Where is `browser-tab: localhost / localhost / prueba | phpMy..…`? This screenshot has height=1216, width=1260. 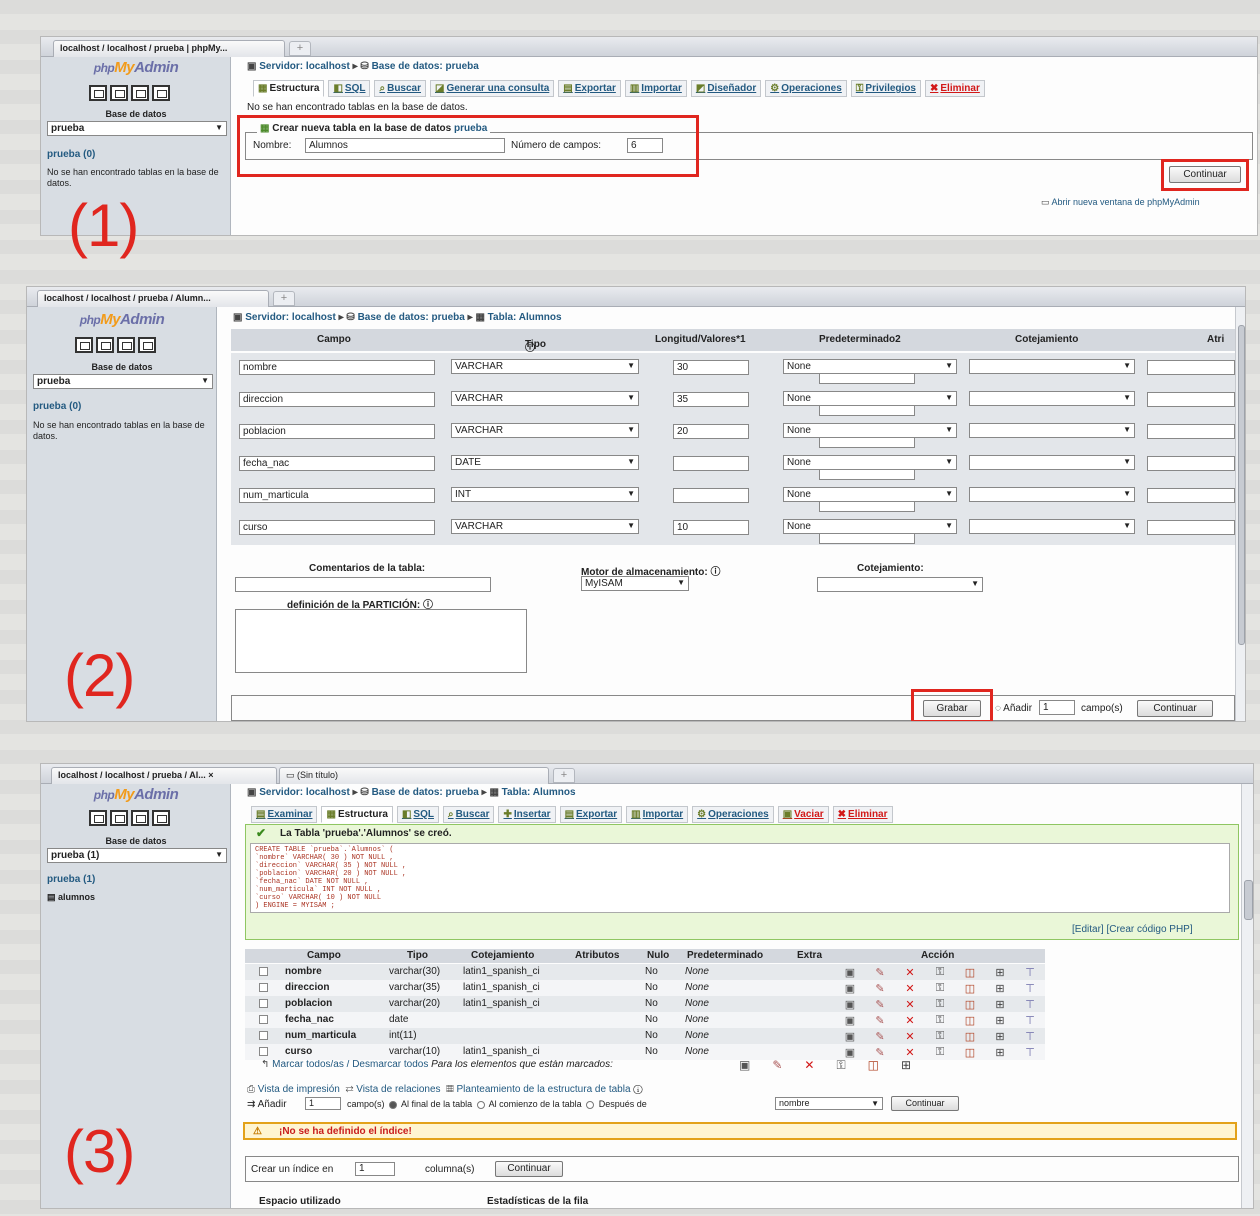
browser-tab: localhost / localhost / prueba | phpMy..… is located at coordinates (169, 48).